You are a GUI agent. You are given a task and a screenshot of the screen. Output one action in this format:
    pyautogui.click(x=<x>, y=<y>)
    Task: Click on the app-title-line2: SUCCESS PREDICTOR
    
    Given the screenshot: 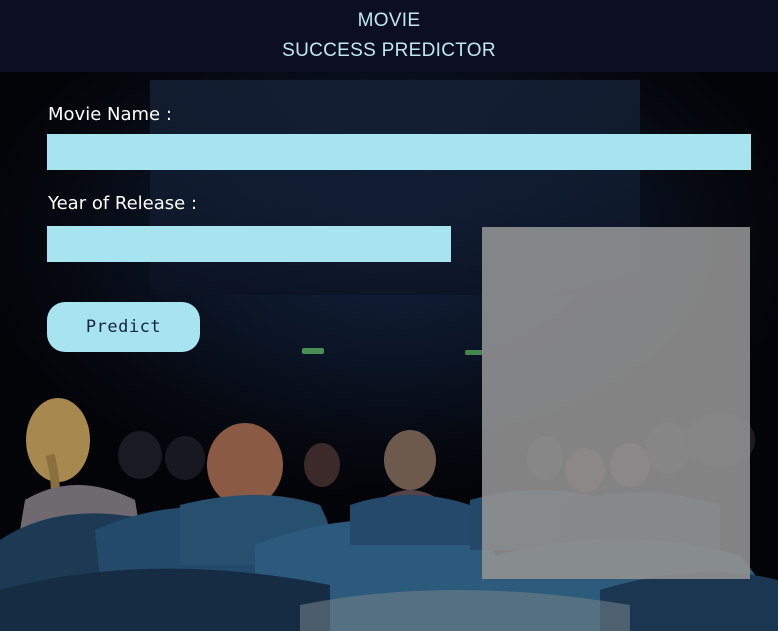 What is the action you would take?
    pyautogui.click(x=389, y=50)
    